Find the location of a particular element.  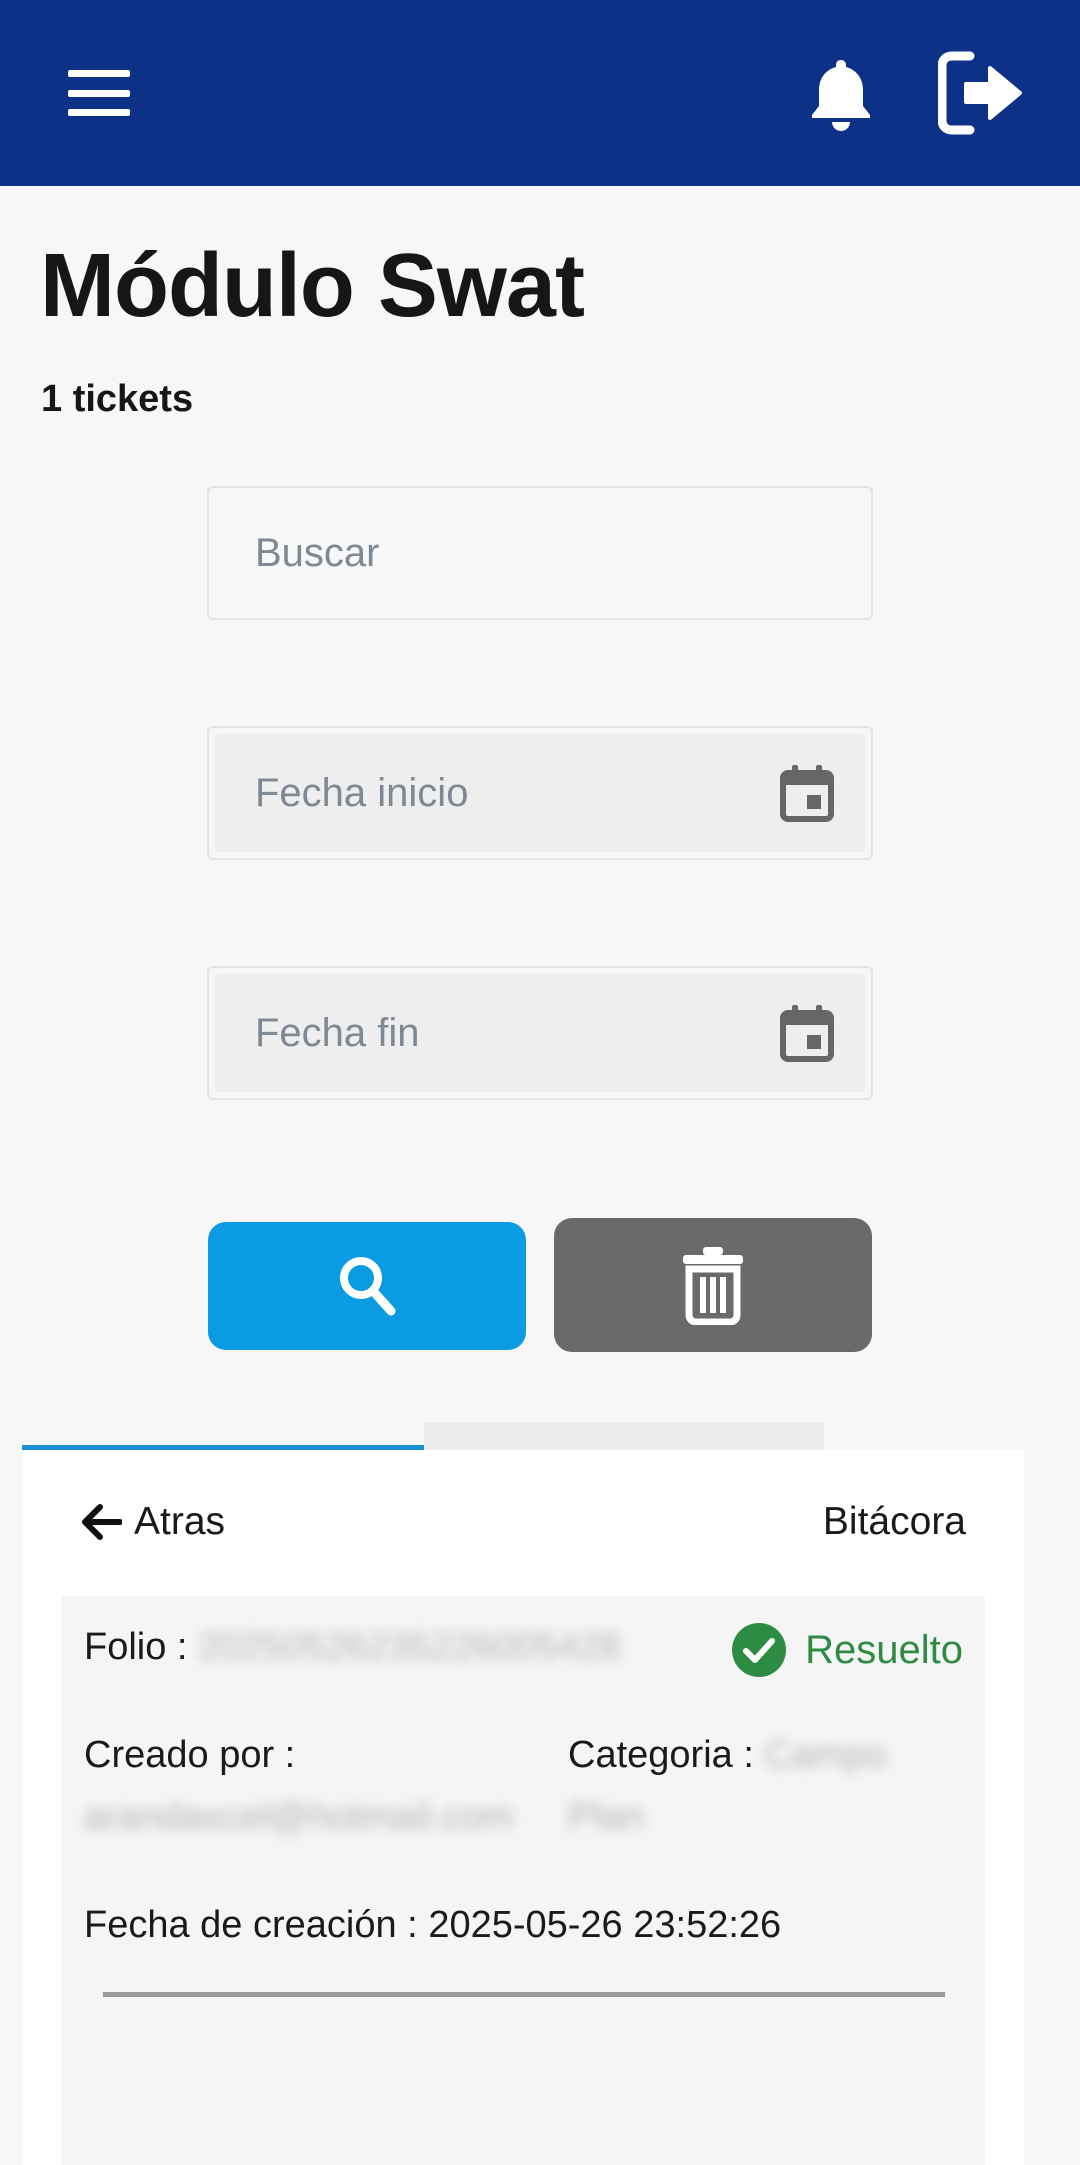

log-link: Bitácora is located at coordinates (894, 1522).